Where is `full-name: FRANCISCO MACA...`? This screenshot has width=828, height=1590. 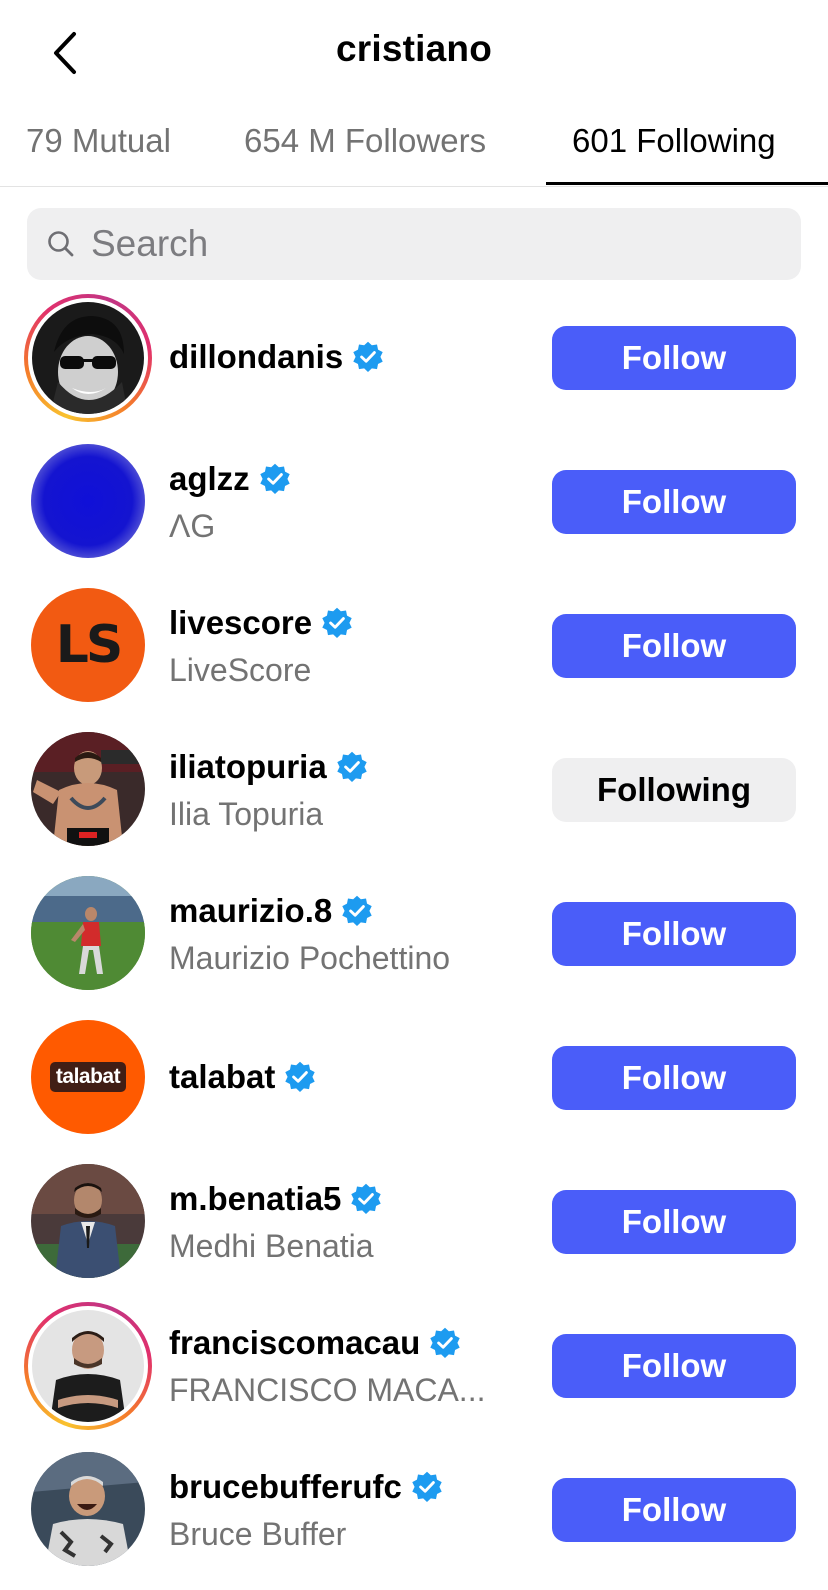
full-name: FRANCISCO MACA... is located at coordinates (327, 1390).